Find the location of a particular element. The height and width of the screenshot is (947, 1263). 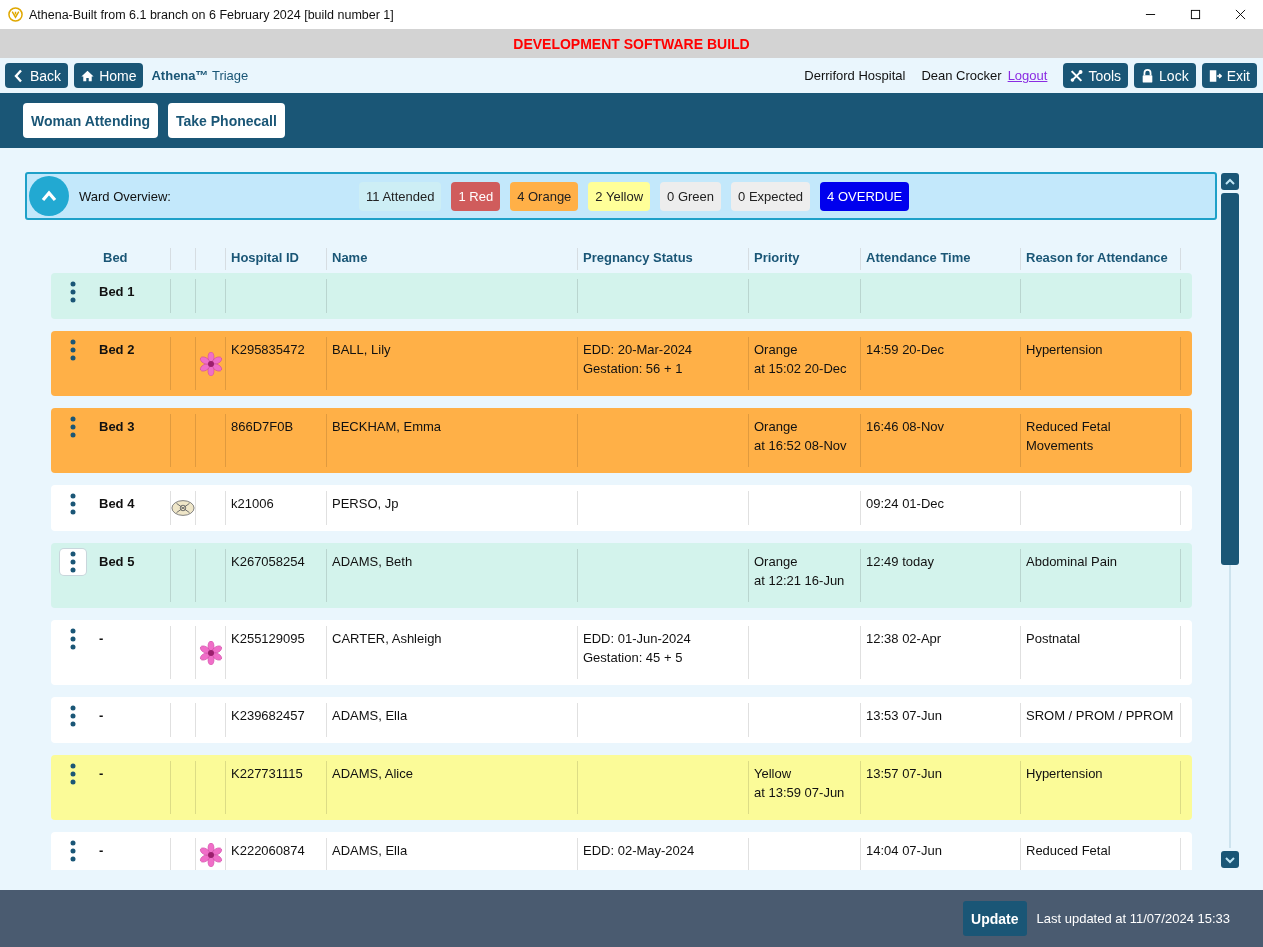

patient-name: PERSO, Jp is located at coordinates (365, 503).